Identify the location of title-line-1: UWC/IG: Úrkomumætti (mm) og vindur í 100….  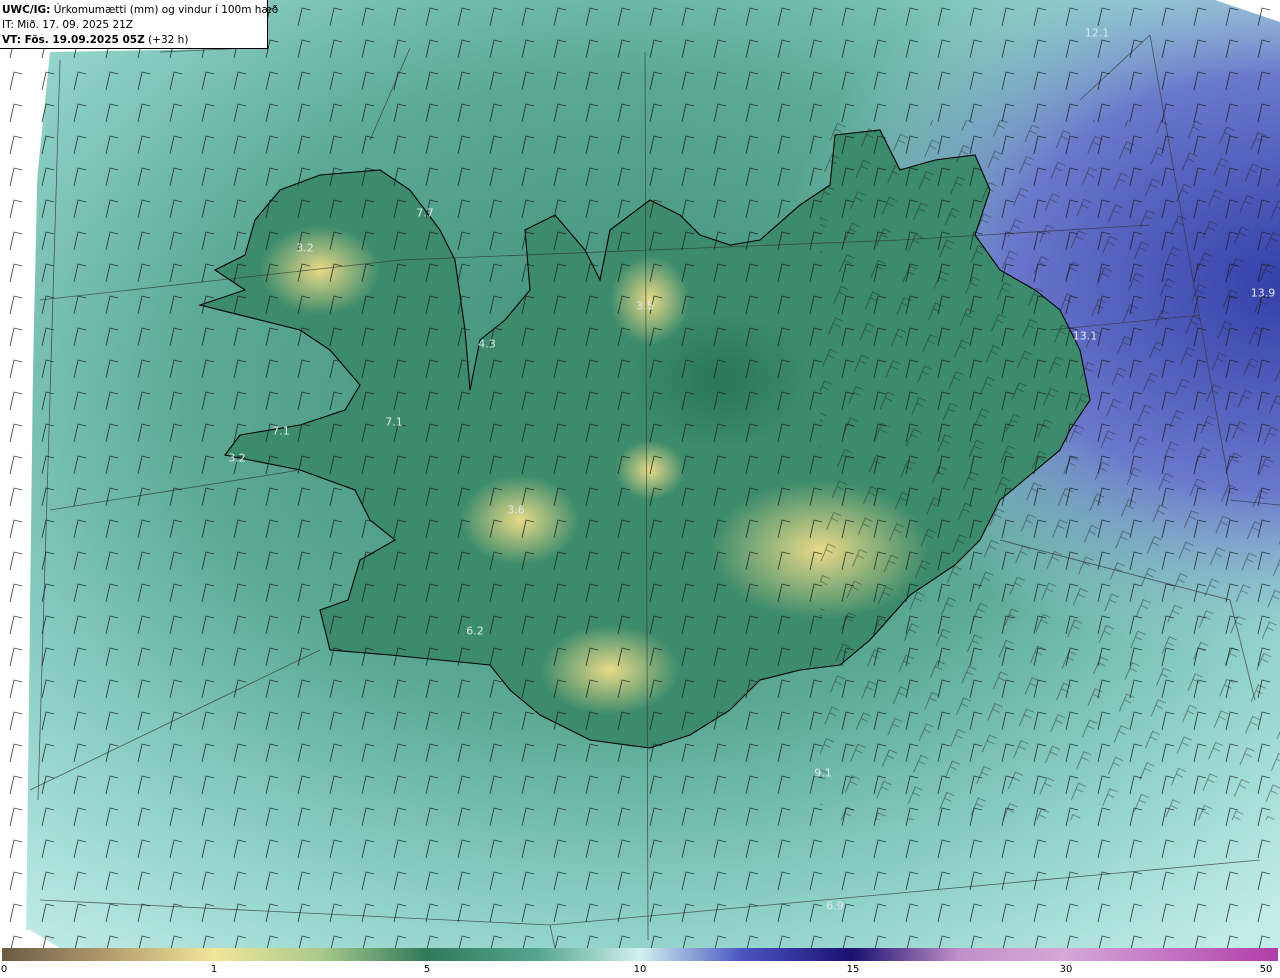
(140, 10).